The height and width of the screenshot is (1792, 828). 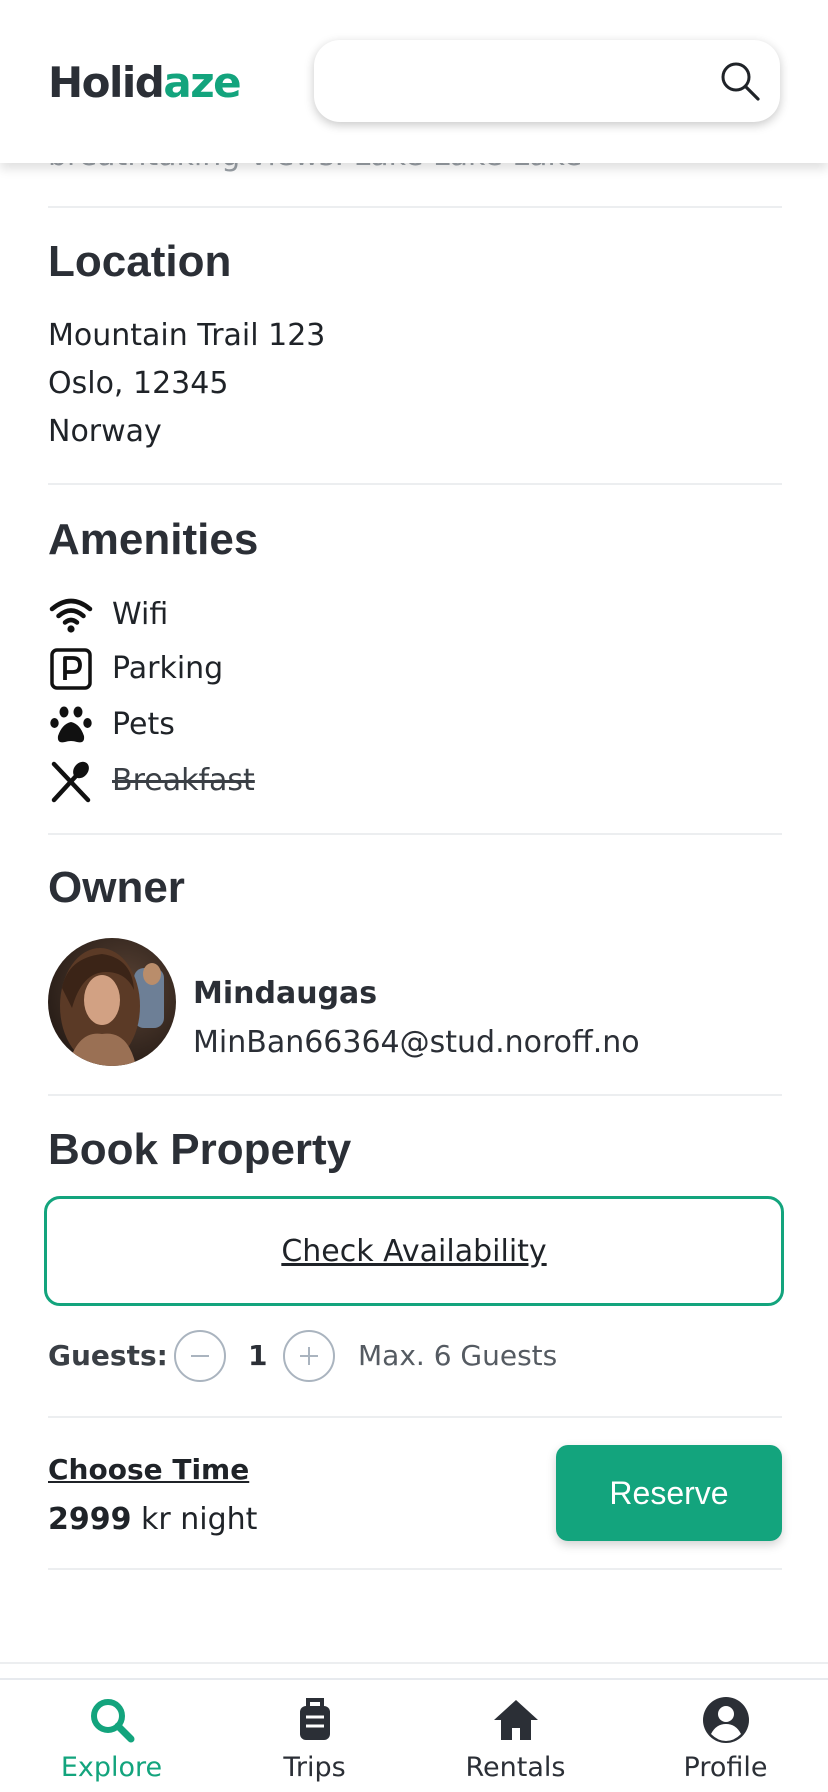 I want to click on price-suffix: kr night, so click(x=194, y=1519).